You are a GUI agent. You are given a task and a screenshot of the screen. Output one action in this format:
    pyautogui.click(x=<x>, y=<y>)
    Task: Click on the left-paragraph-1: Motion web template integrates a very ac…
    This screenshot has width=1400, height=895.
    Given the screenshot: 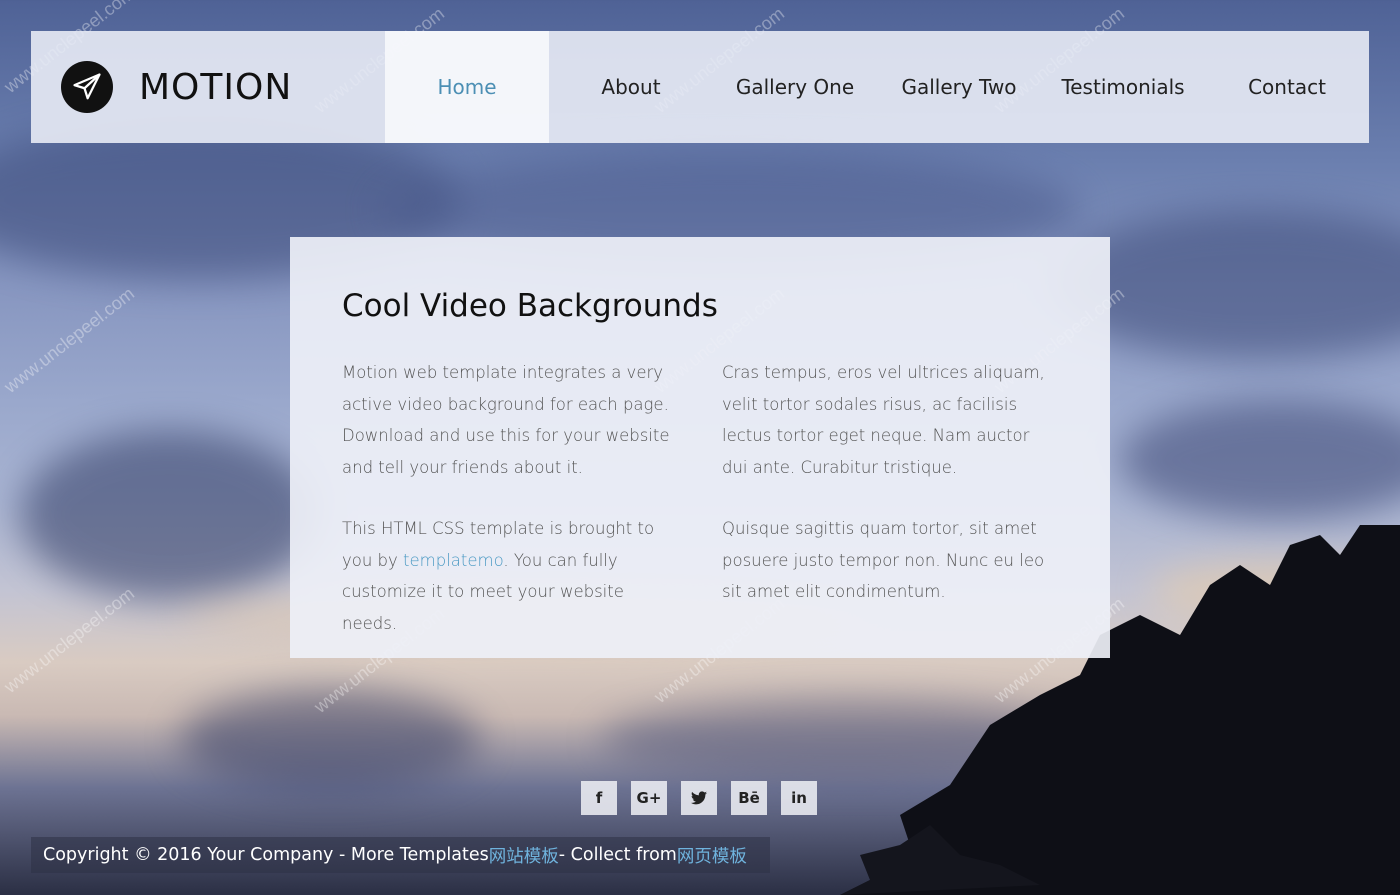 What is the action you would take?
    pyautogui.click(x=506, y=420)
    